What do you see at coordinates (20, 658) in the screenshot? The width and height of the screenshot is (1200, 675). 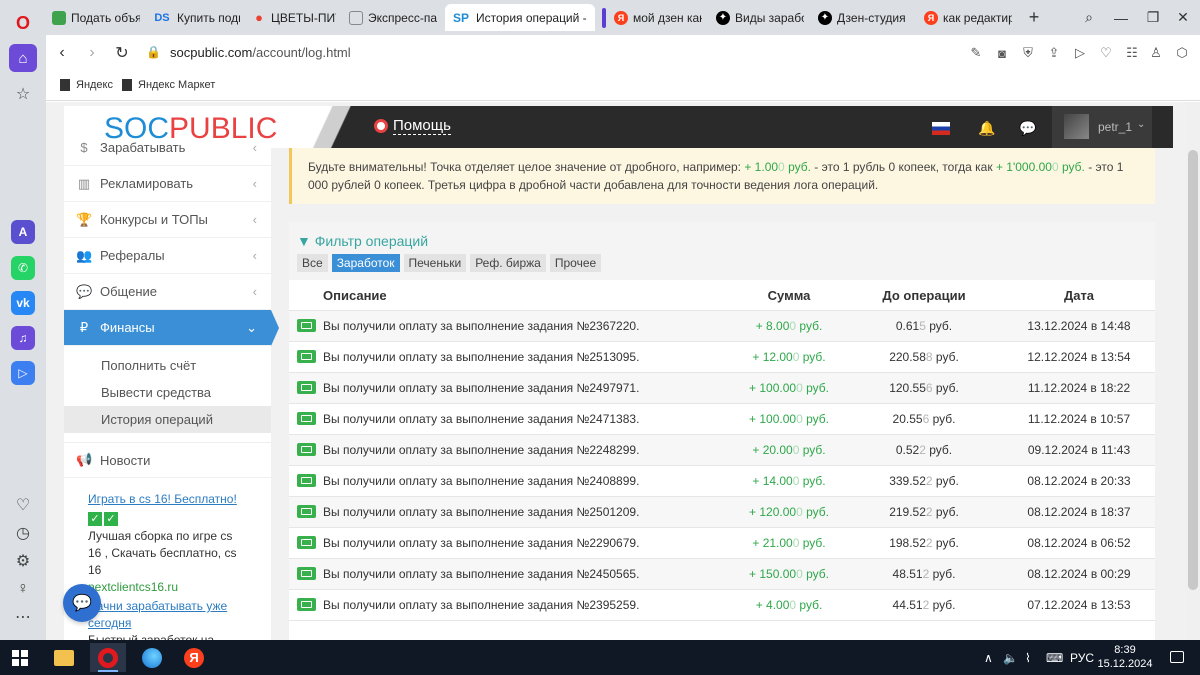 I see `windows-start-icon` at bounding box center [20, 658].